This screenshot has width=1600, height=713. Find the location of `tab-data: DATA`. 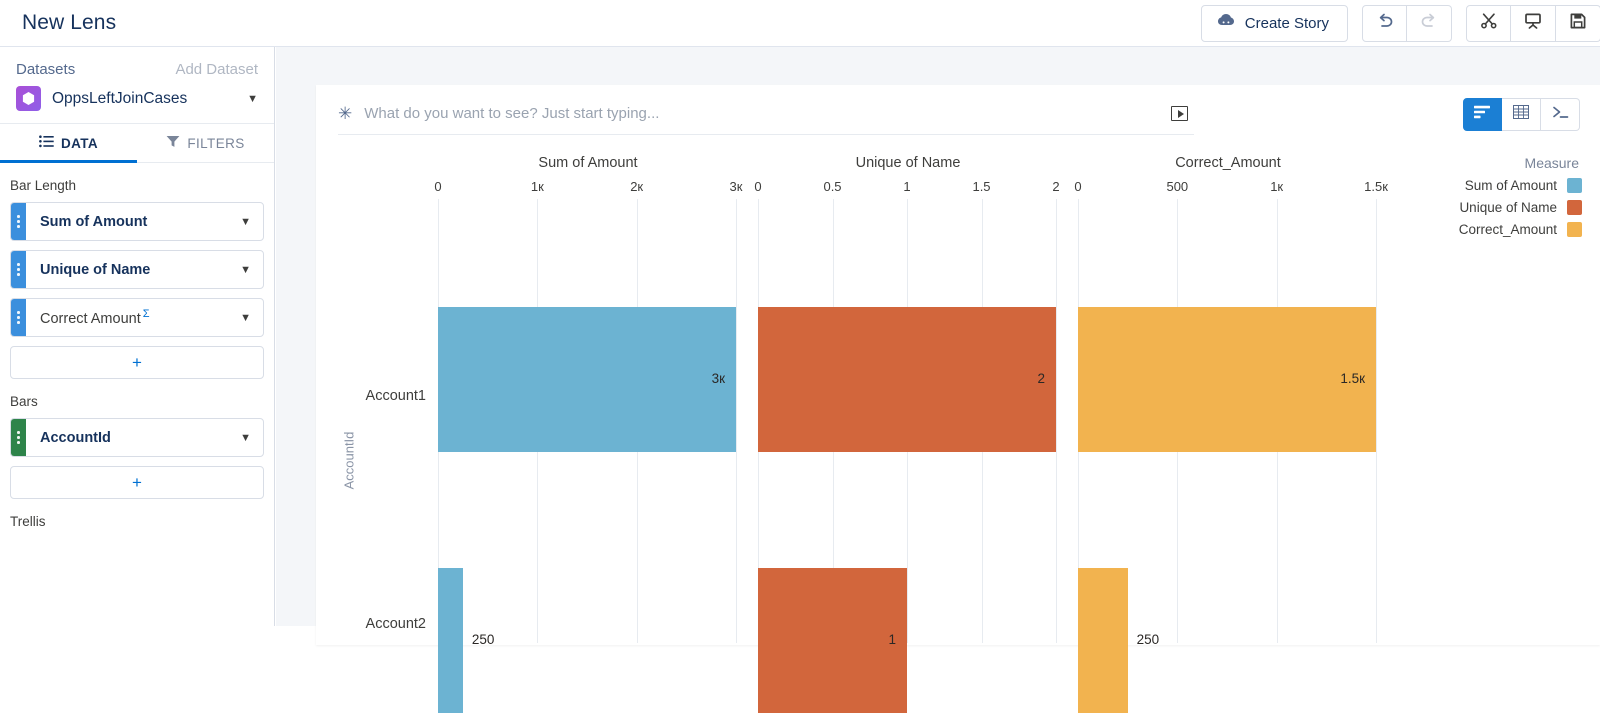

tab-data: DATA is located at coordinates (68, 143).